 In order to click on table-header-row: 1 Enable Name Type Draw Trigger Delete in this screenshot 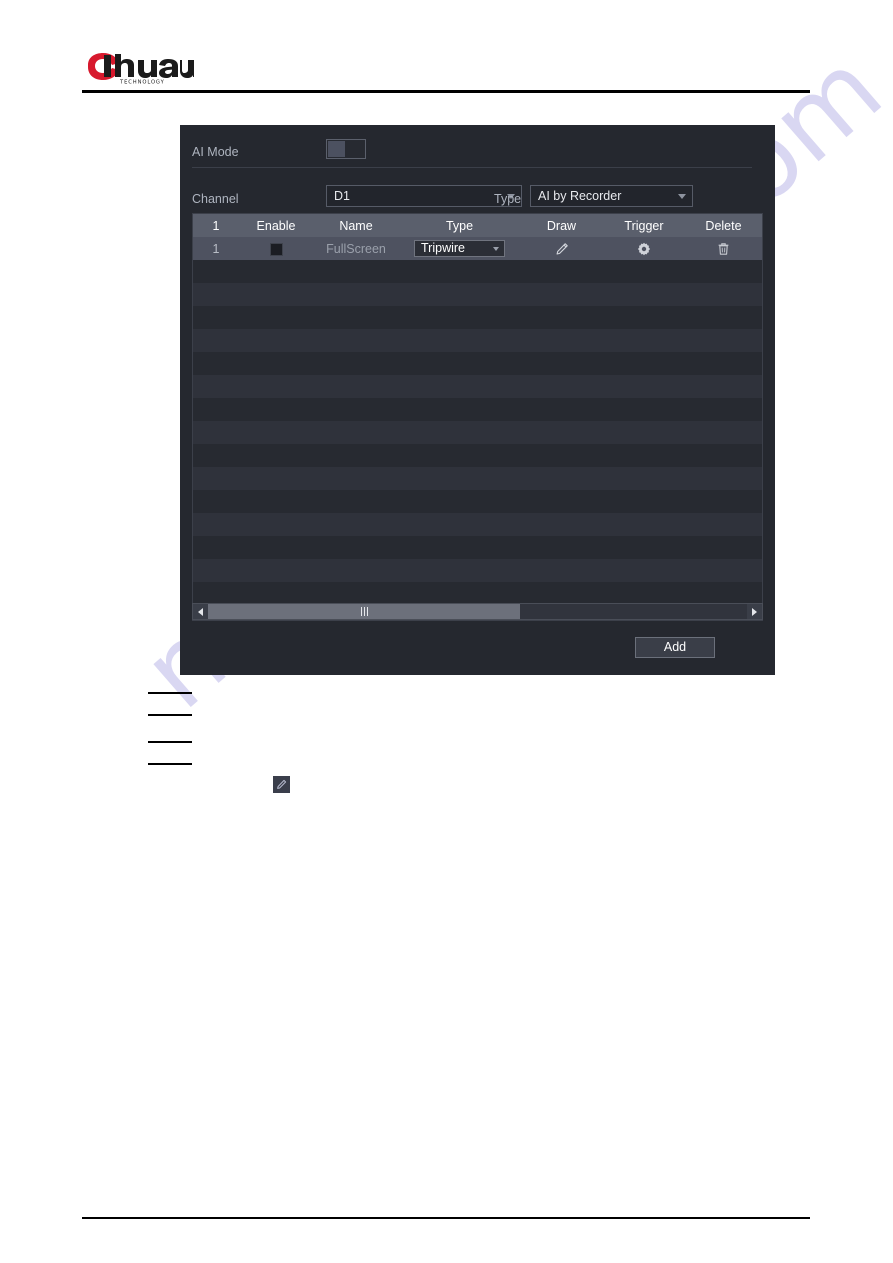, I will do `click(477, 225)`.